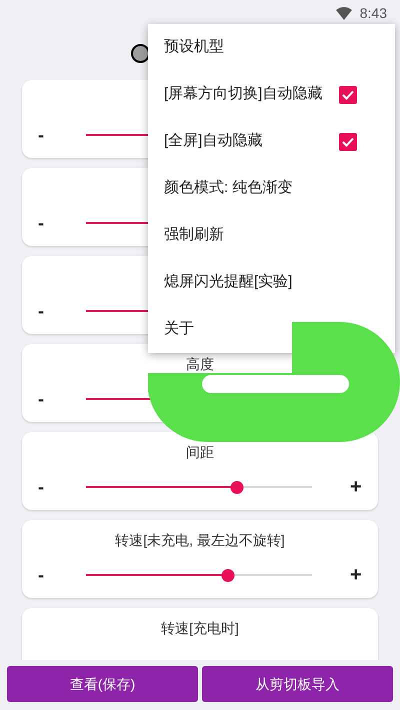 Image resolution: width=400 pixels, height=710 pixels. Describe the element at coordinates (200, 364) in the screenshot. I see `card-title: 高度` at that location.